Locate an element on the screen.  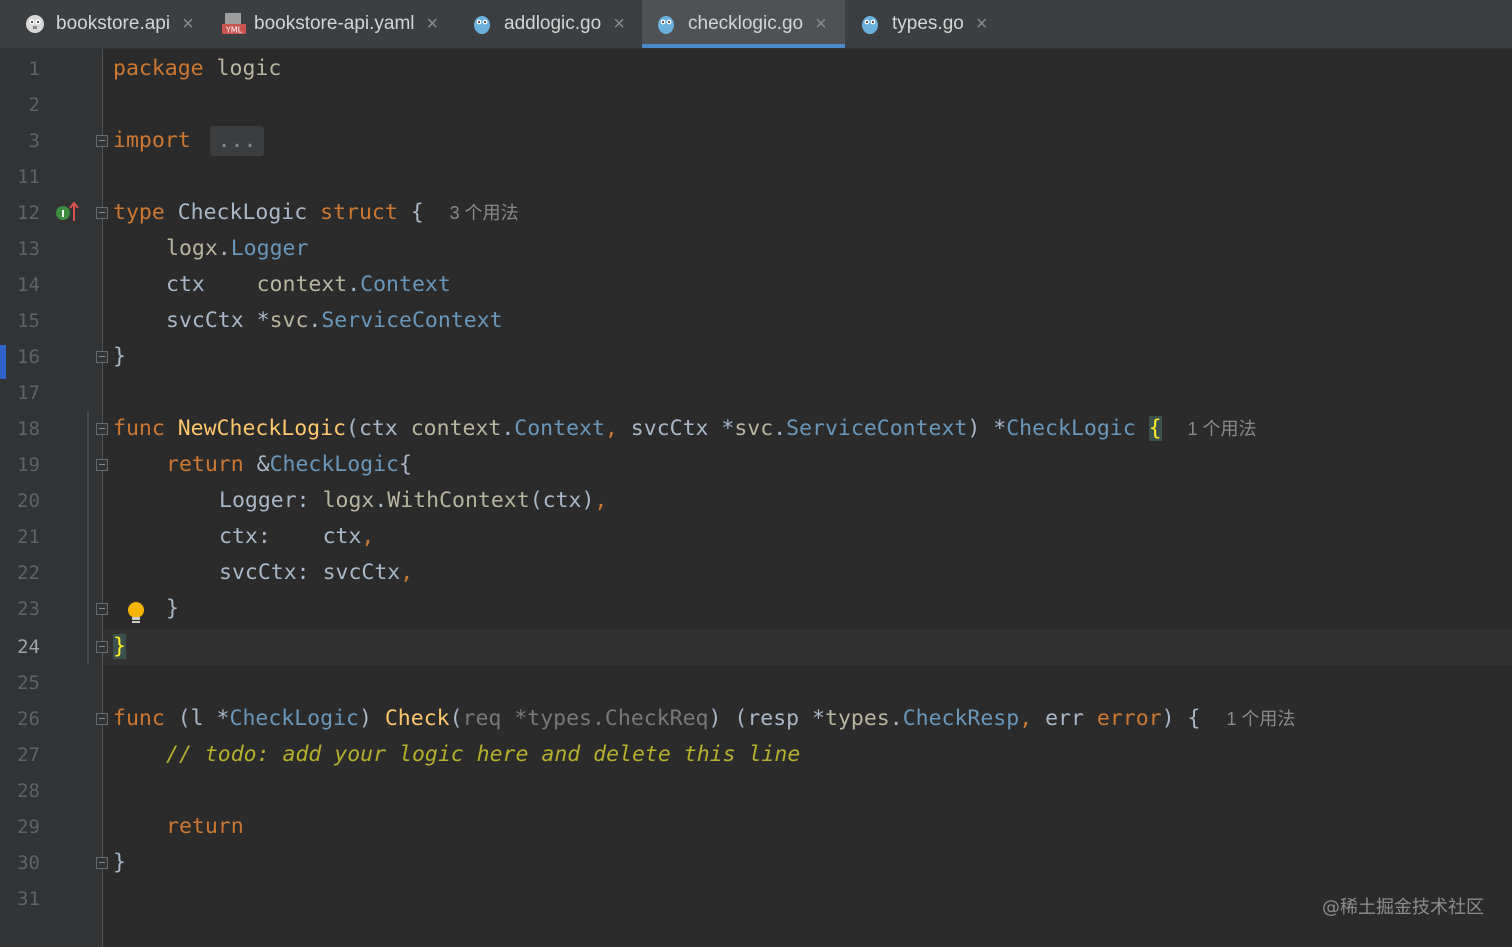
brace: { is located at coordinates (410, 212).